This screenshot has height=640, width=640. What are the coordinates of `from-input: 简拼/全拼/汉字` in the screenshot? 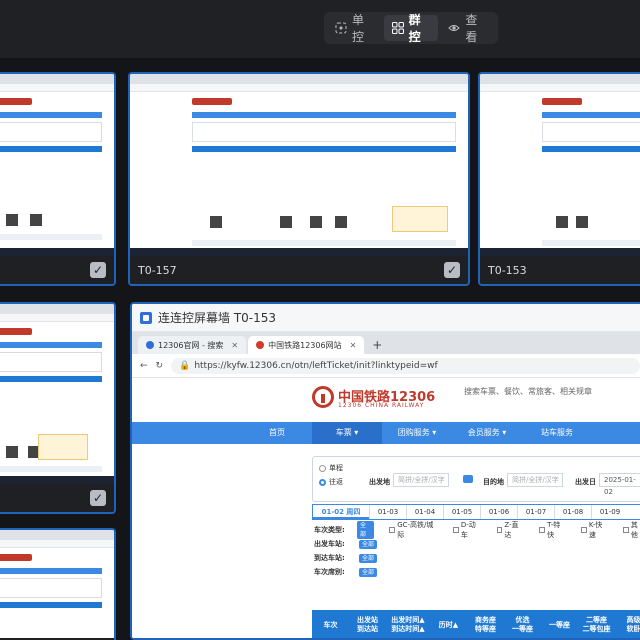 It's located at (421, 480).